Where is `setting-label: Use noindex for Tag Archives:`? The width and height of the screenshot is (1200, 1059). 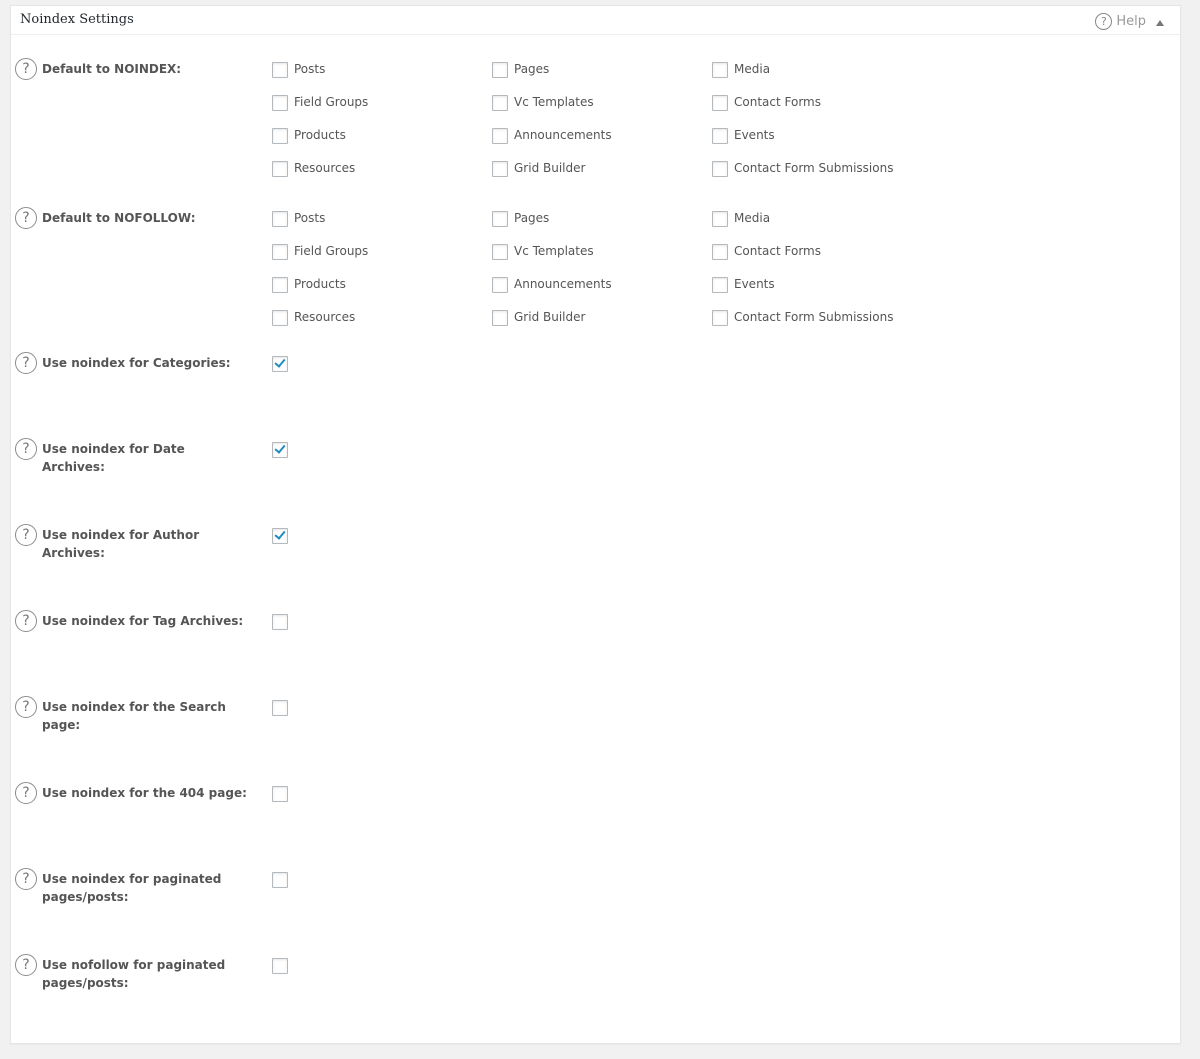
setting-label: Use noindex for Tag Archives: is located at coordinates (143, 621).